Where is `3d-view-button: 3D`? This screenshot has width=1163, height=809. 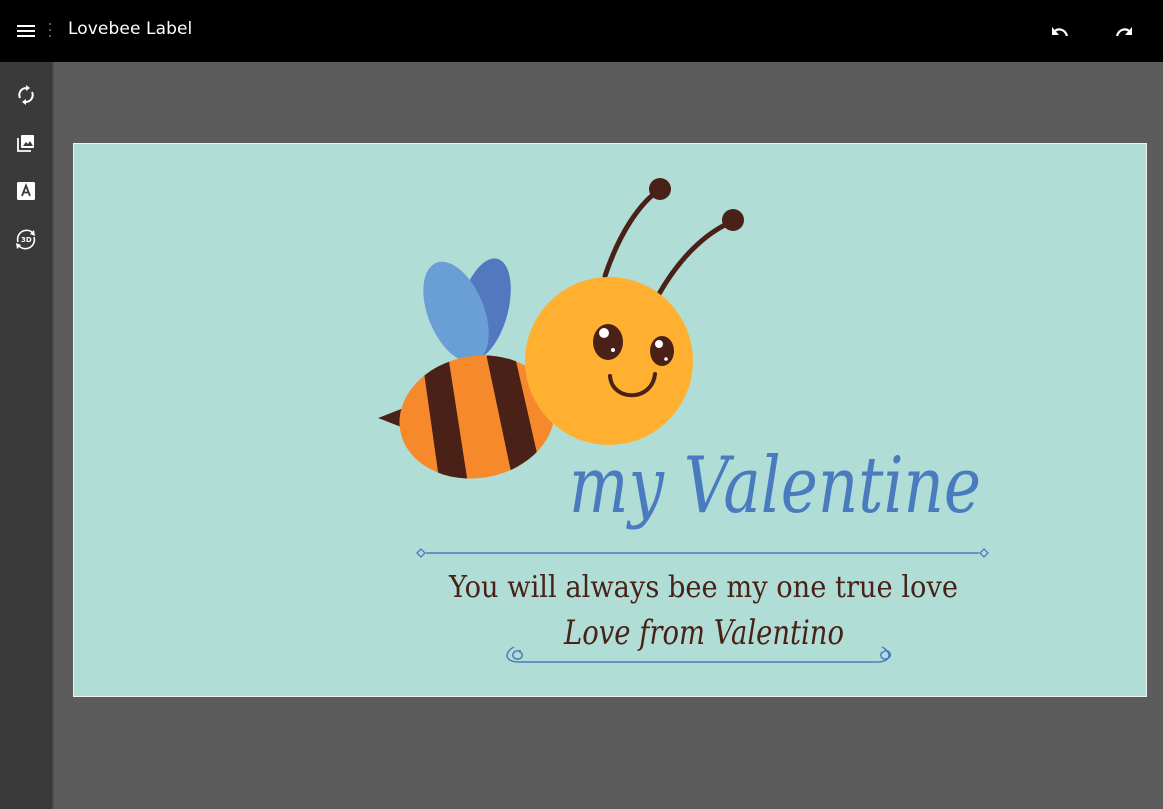 3d-view-button: 3D is located at coordinates (26, 239).